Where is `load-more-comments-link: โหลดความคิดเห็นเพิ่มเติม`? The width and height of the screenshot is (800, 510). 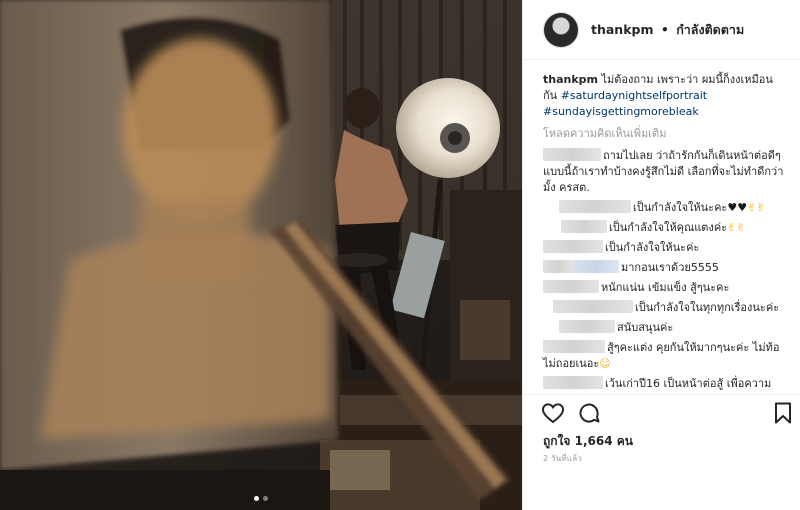 load-more-comments-link: โหลดความคิดเห็นเพิ่มเติม is located at coordinates (665, 134).